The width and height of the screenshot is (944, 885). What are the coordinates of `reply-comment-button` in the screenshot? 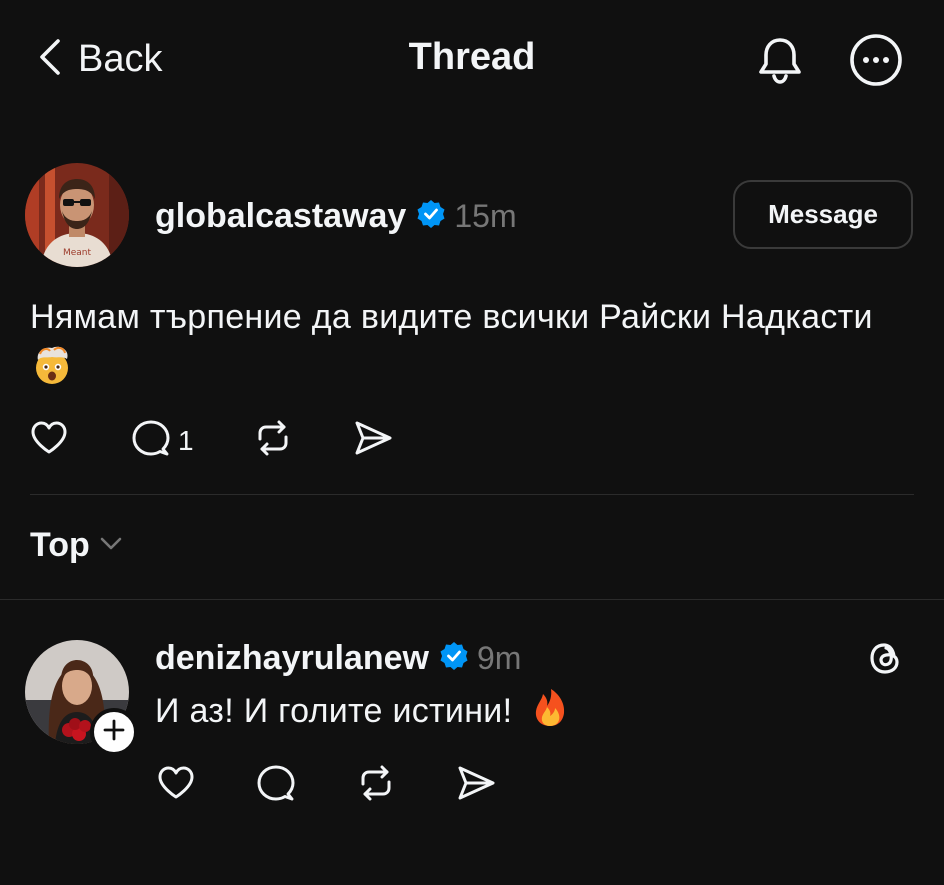 It's located at (276, 785).